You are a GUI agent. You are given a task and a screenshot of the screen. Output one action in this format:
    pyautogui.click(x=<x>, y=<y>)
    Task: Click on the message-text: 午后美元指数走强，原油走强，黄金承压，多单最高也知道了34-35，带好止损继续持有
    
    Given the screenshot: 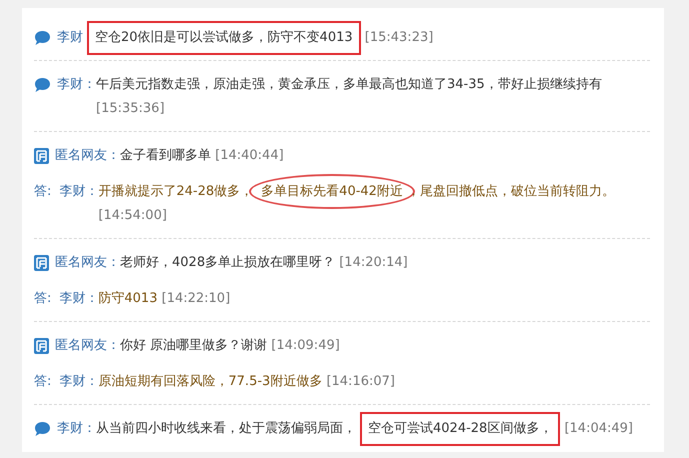 What is the action you would take?
    pyautogui.click(x=349, y=84)
    